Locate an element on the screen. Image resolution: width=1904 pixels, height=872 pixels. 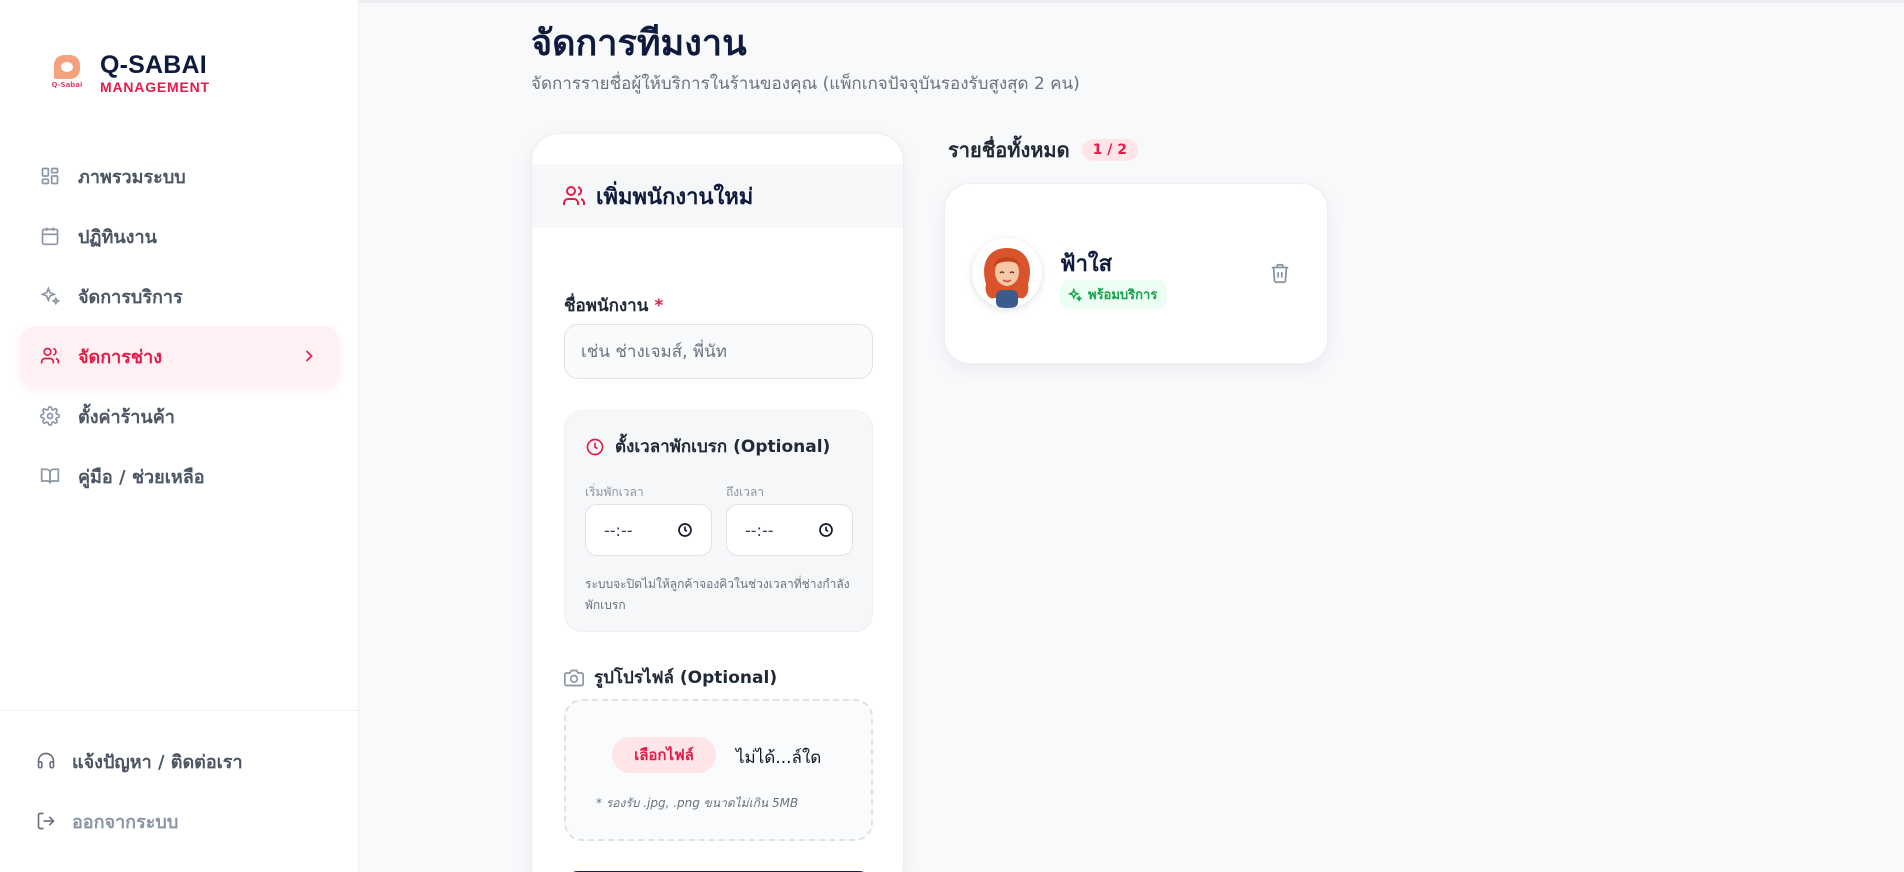
logout-label: ออกจากระบบ is located at coordinates (125, 822).